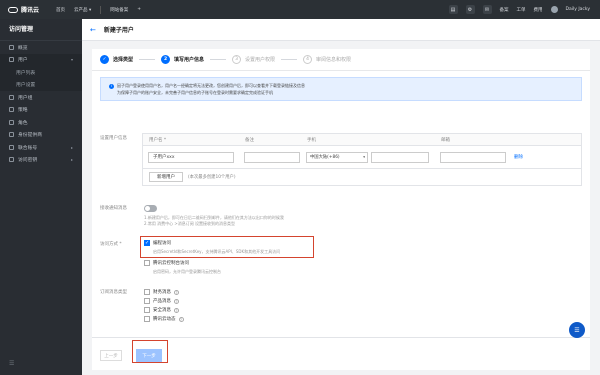  Describe the element at coordinates (41, 110) in the screenshot. I see `sidebar-item-5: 策略` at that location.